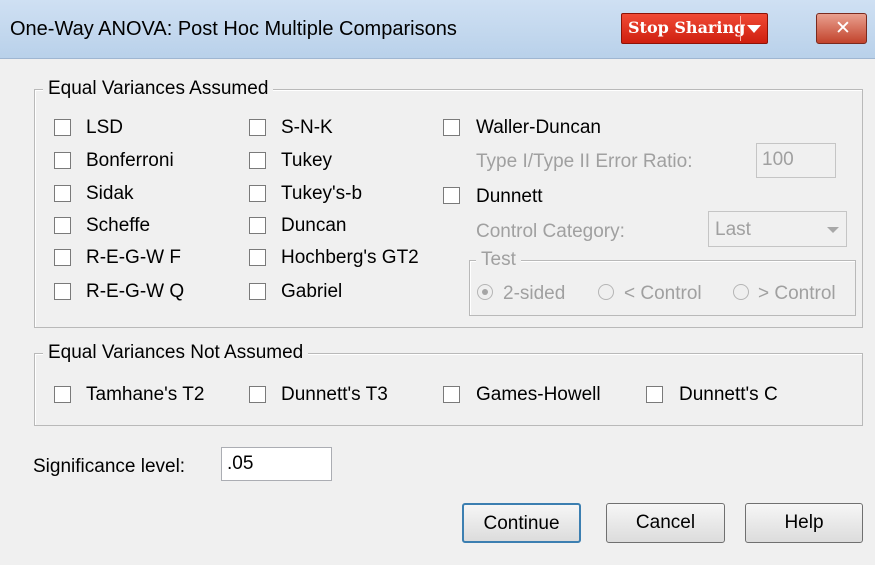  Describe the element at coordinates (62, 127) in the screenshot. I see `checkbox-lsd` at that location.